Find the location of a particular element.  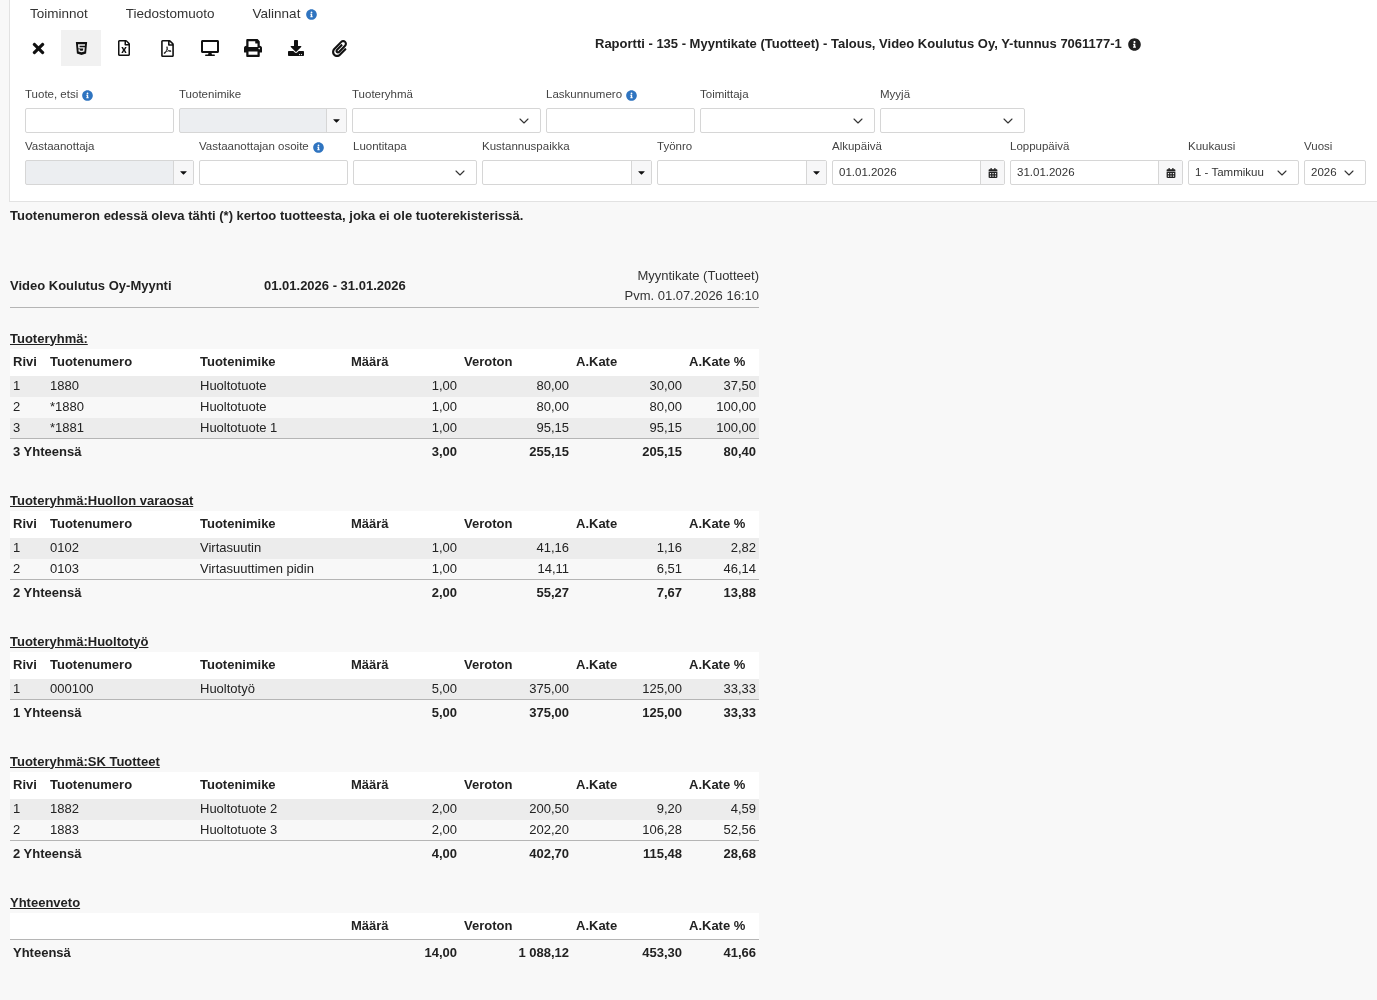

table-cell: Huoltotuote 3 is located at coordinates (272, 830).